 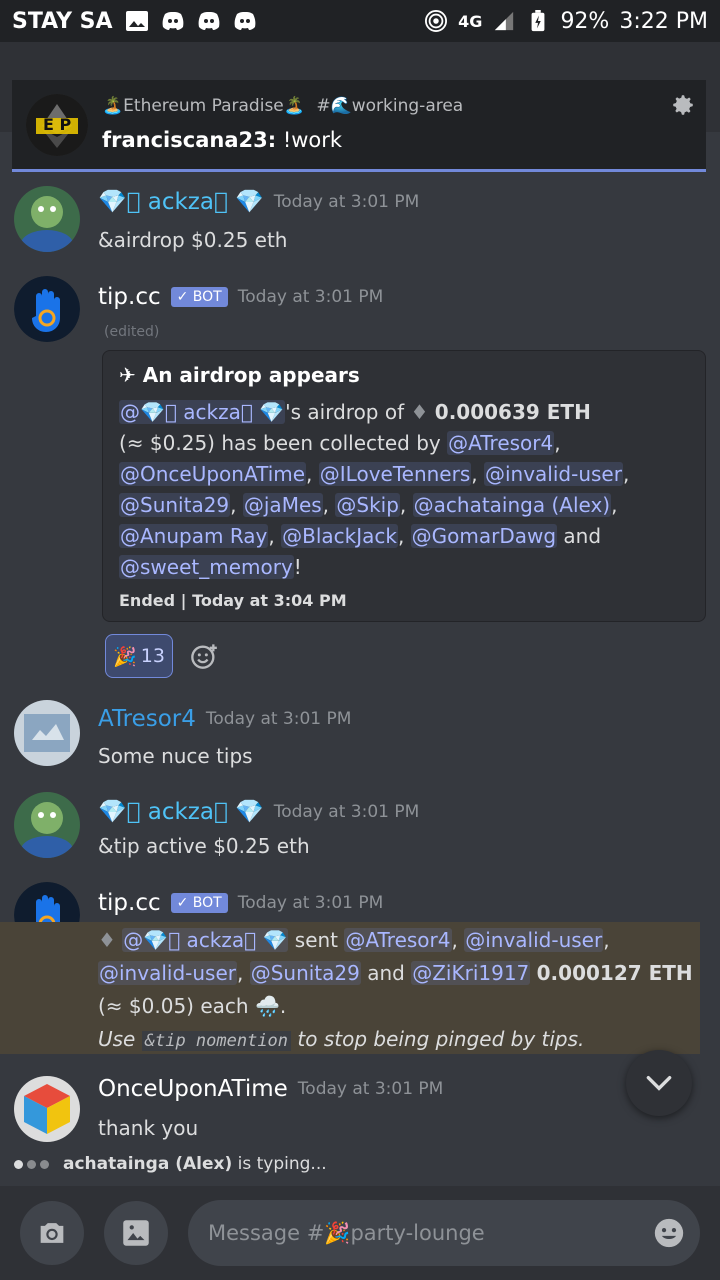 I want to click on tail-label-2: $0.05) each, so click(x=188, y=1006).